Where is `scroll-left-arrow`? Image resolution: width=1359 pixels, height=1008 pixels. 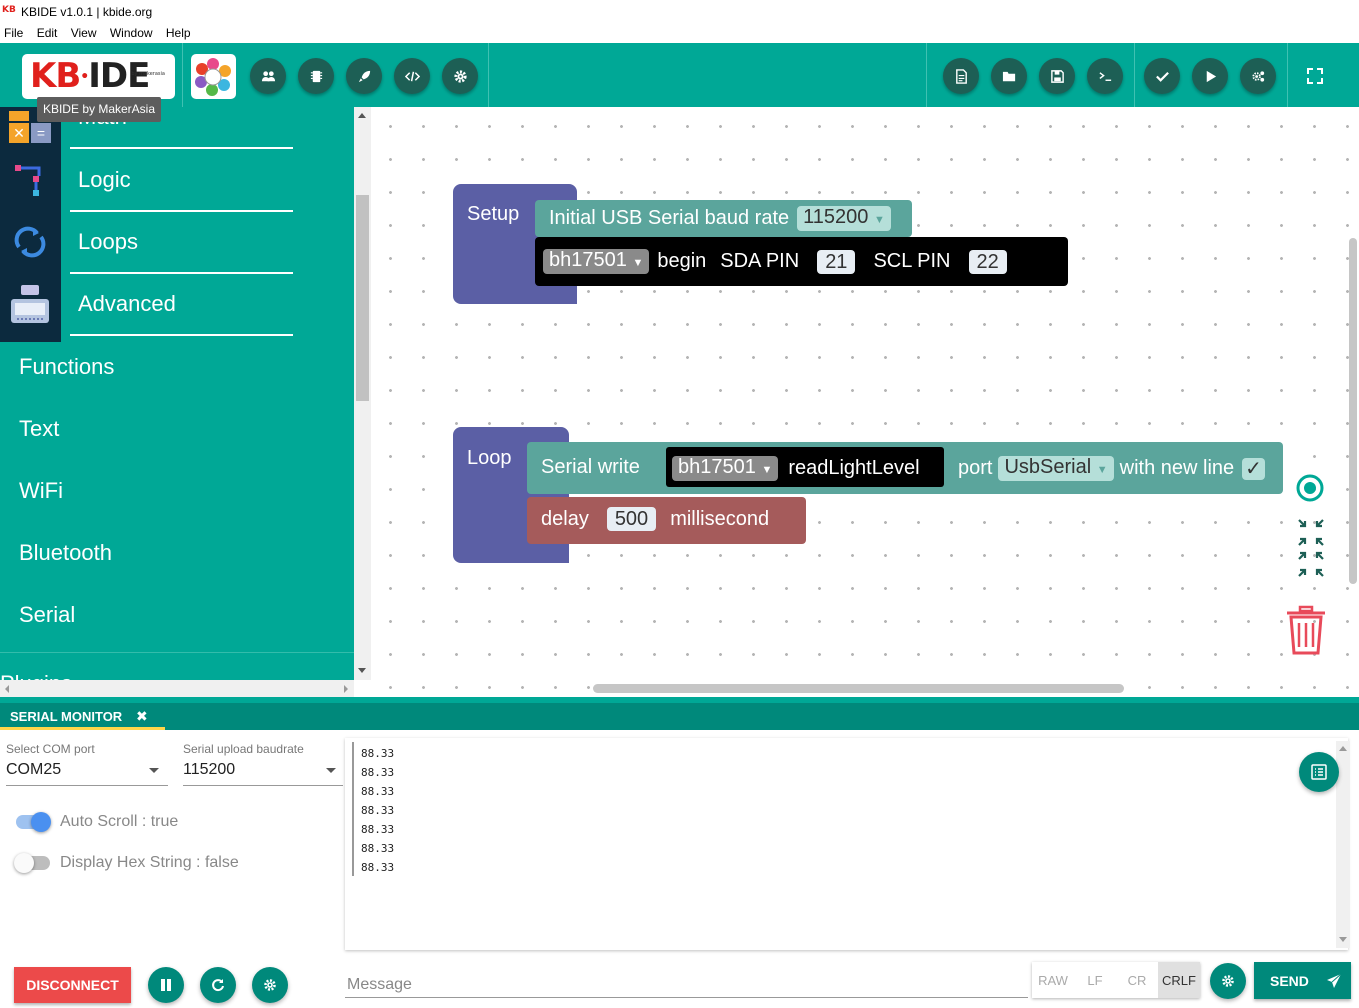 scroll-left-arrow is located at coordinates (7, 689).